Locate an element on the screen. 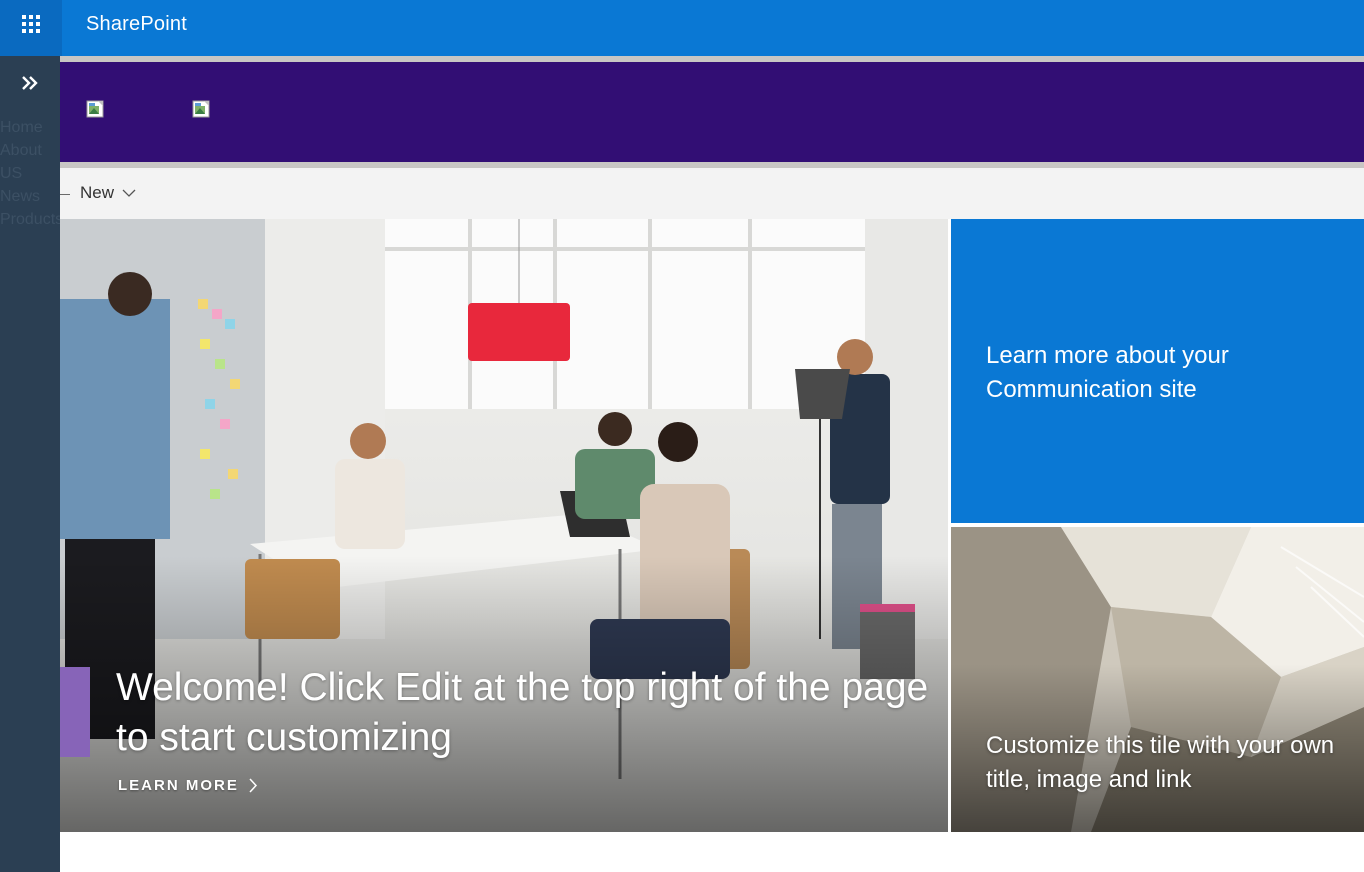 The height and width of the screenshot is (872, 1364). command-bar: New is located at coordinates (712, 193).